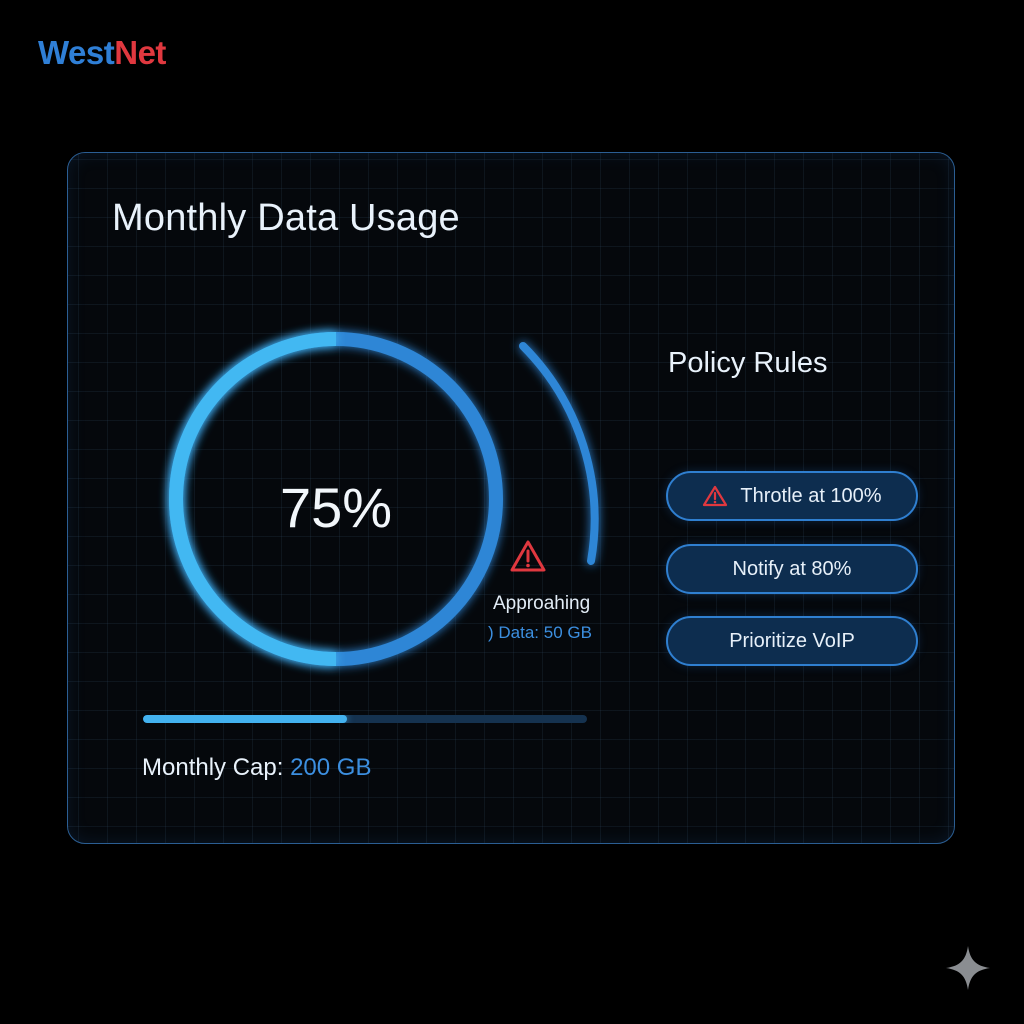 The width and height of the screenshot is (1024, 1024). I want to click on gauge-outer-arc, so click(559, 453).